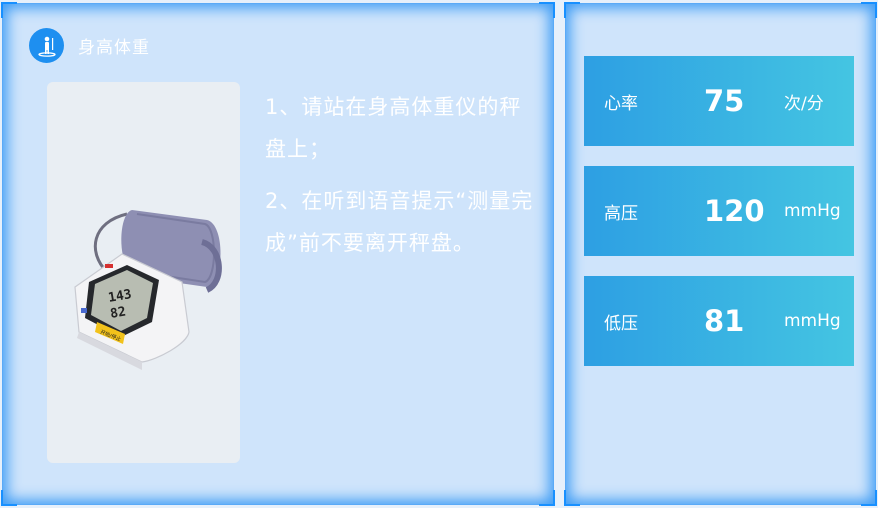 This screenshot has height=508, width=878. Describe the element at coordinates (46, 45) in the screenshot. I see `person-scale-icon` at that location.